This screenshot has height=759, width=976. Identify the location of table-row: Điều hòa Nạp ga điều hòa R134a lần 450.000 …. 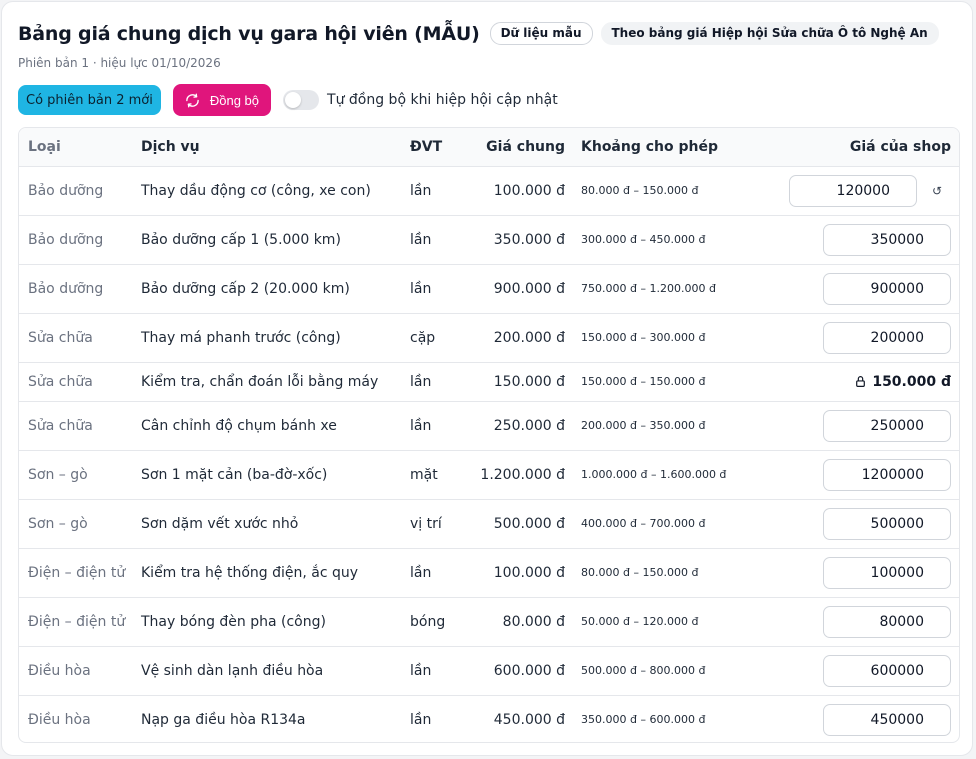
(489, 718).